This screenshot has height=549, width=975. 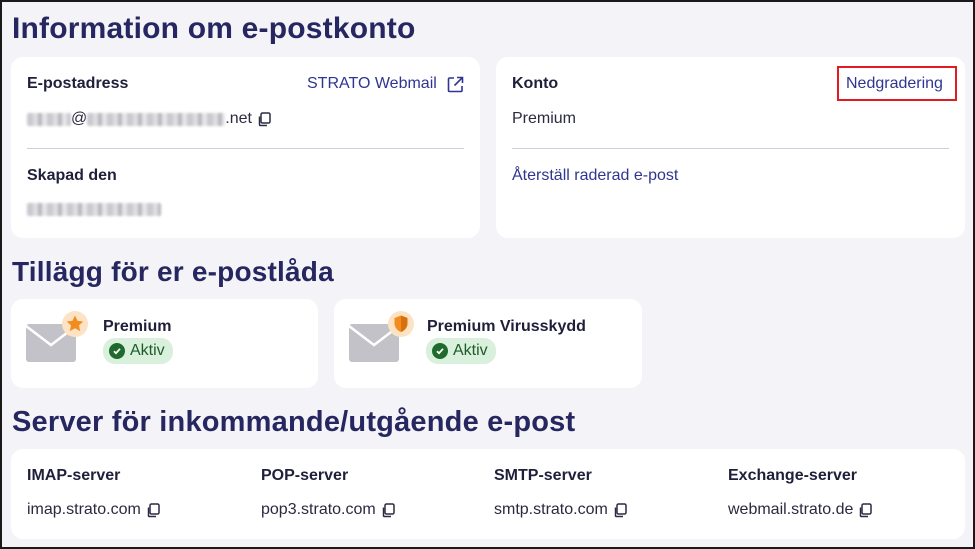 I want to click on strato-webmail-link-text: STRATO Webmail, so click(x=372, y=83).